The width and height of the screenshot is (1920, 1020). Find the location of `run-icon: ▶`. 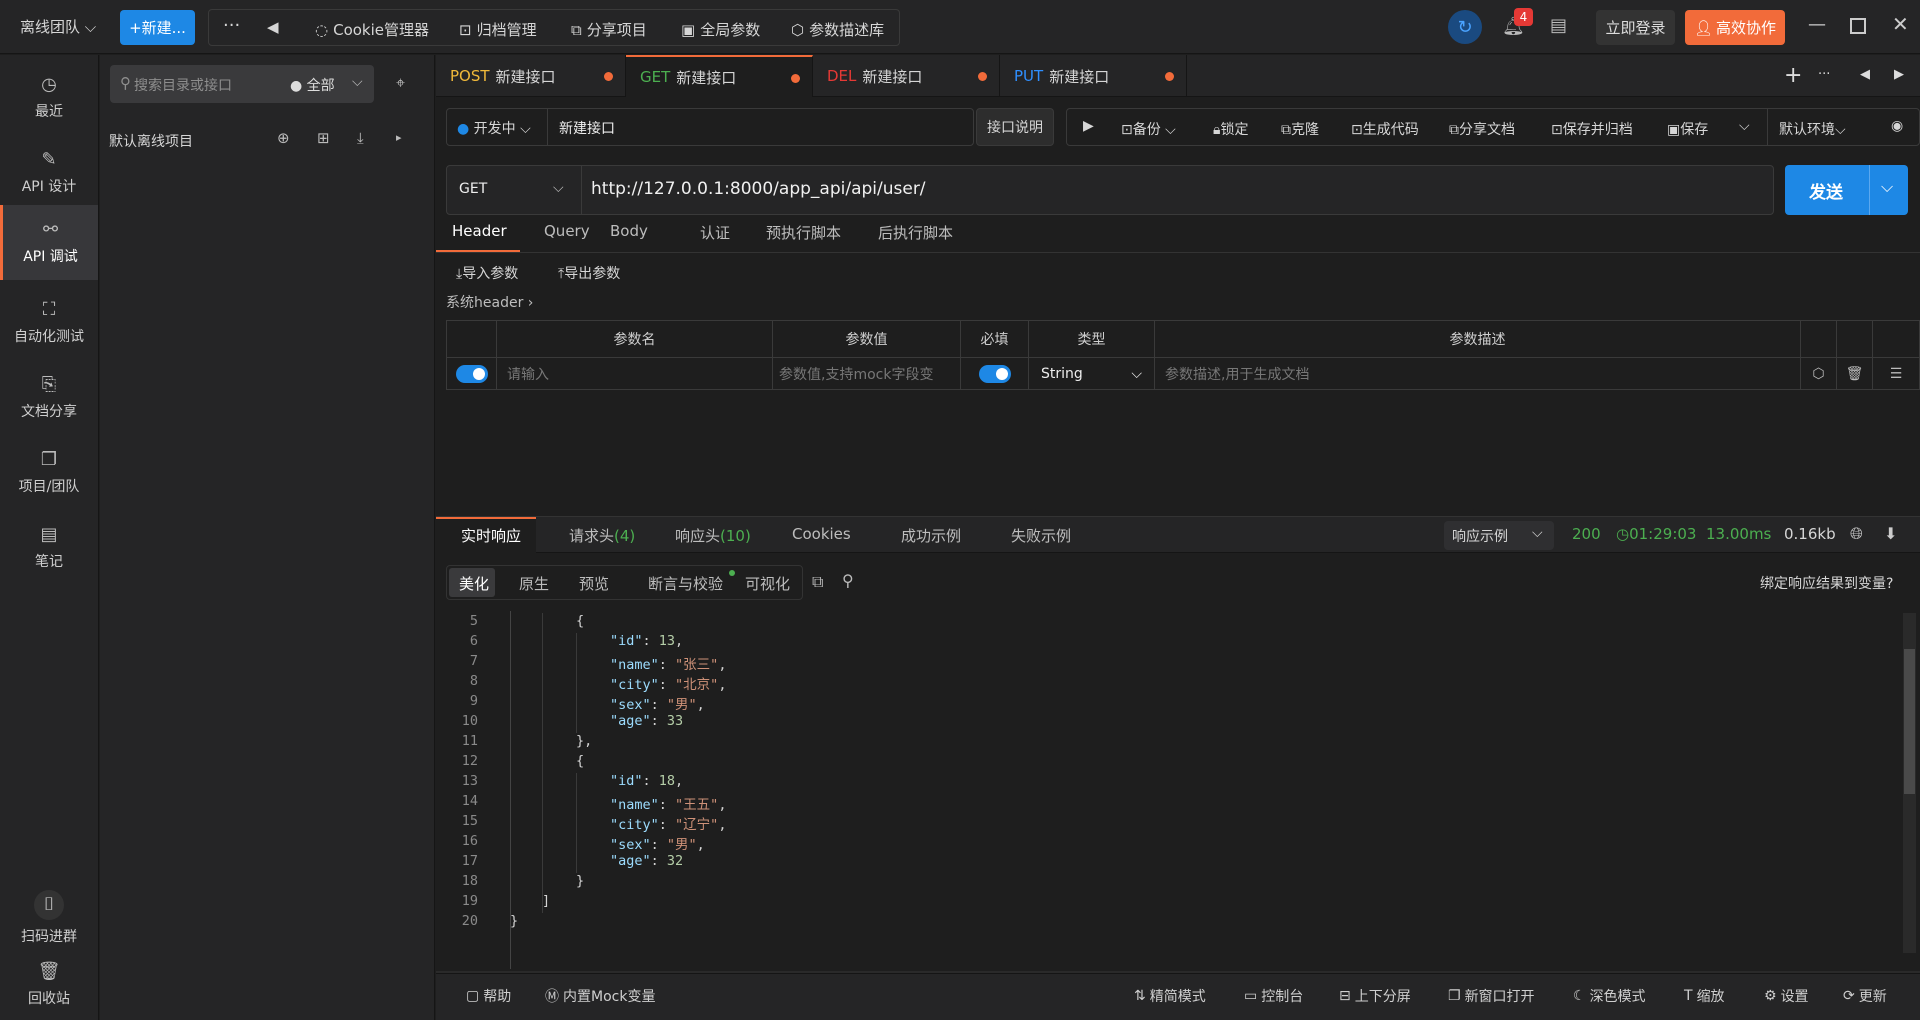

run-icon: ▶ is located at coordinates (1088, 126).